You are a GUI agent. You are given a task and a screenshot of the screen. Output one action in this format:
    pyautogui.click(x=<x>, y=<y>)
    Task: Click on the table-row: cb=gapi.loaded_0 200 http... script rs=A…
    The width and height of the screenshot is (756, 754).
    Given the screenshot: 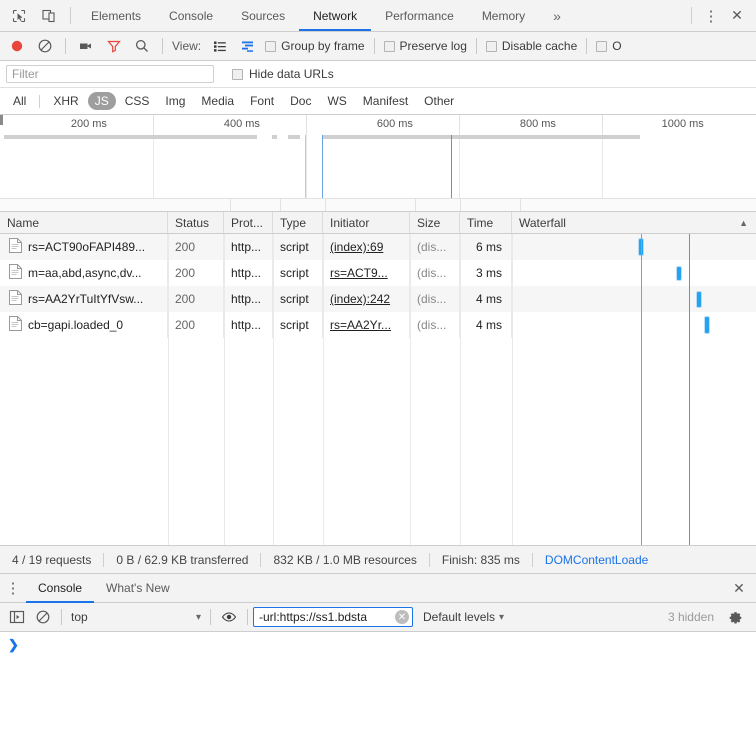 What is the action you would take?
    pyautogui.click(x=378, y=325)
    